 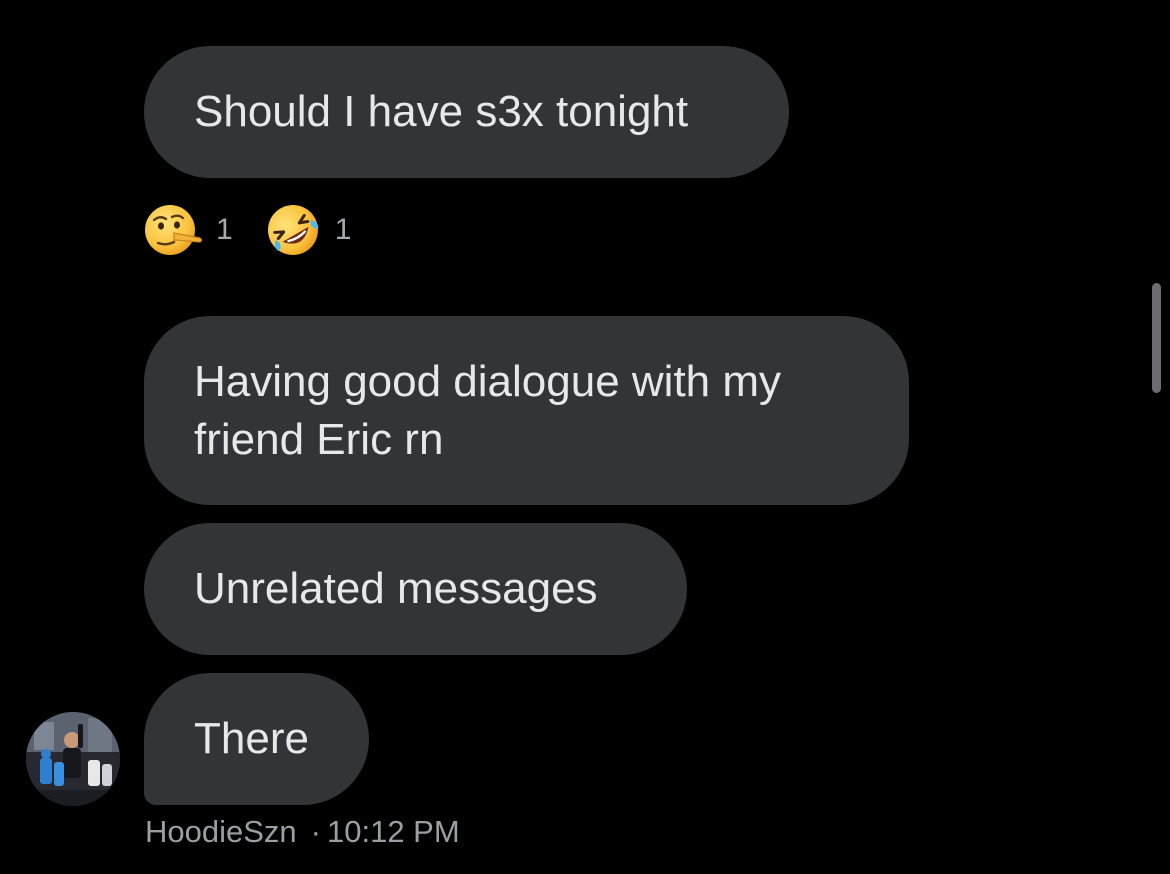 I want to click on message-bubble: There, so click(x=256, y=739).